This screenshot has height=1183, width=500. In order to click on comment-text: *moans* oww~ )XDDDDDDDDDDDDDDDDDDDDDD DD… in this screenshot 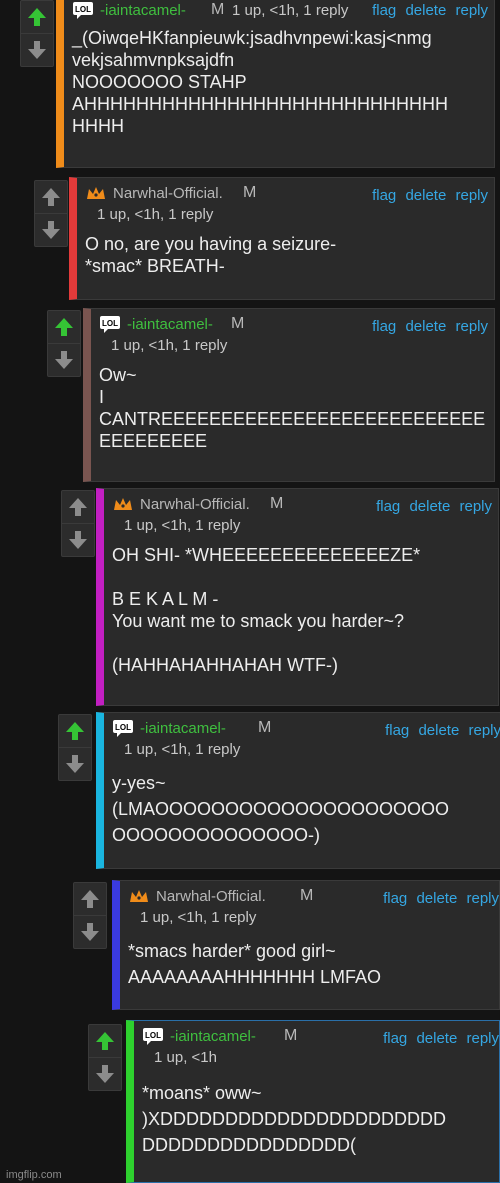, I will do `click(294, 1119)`.